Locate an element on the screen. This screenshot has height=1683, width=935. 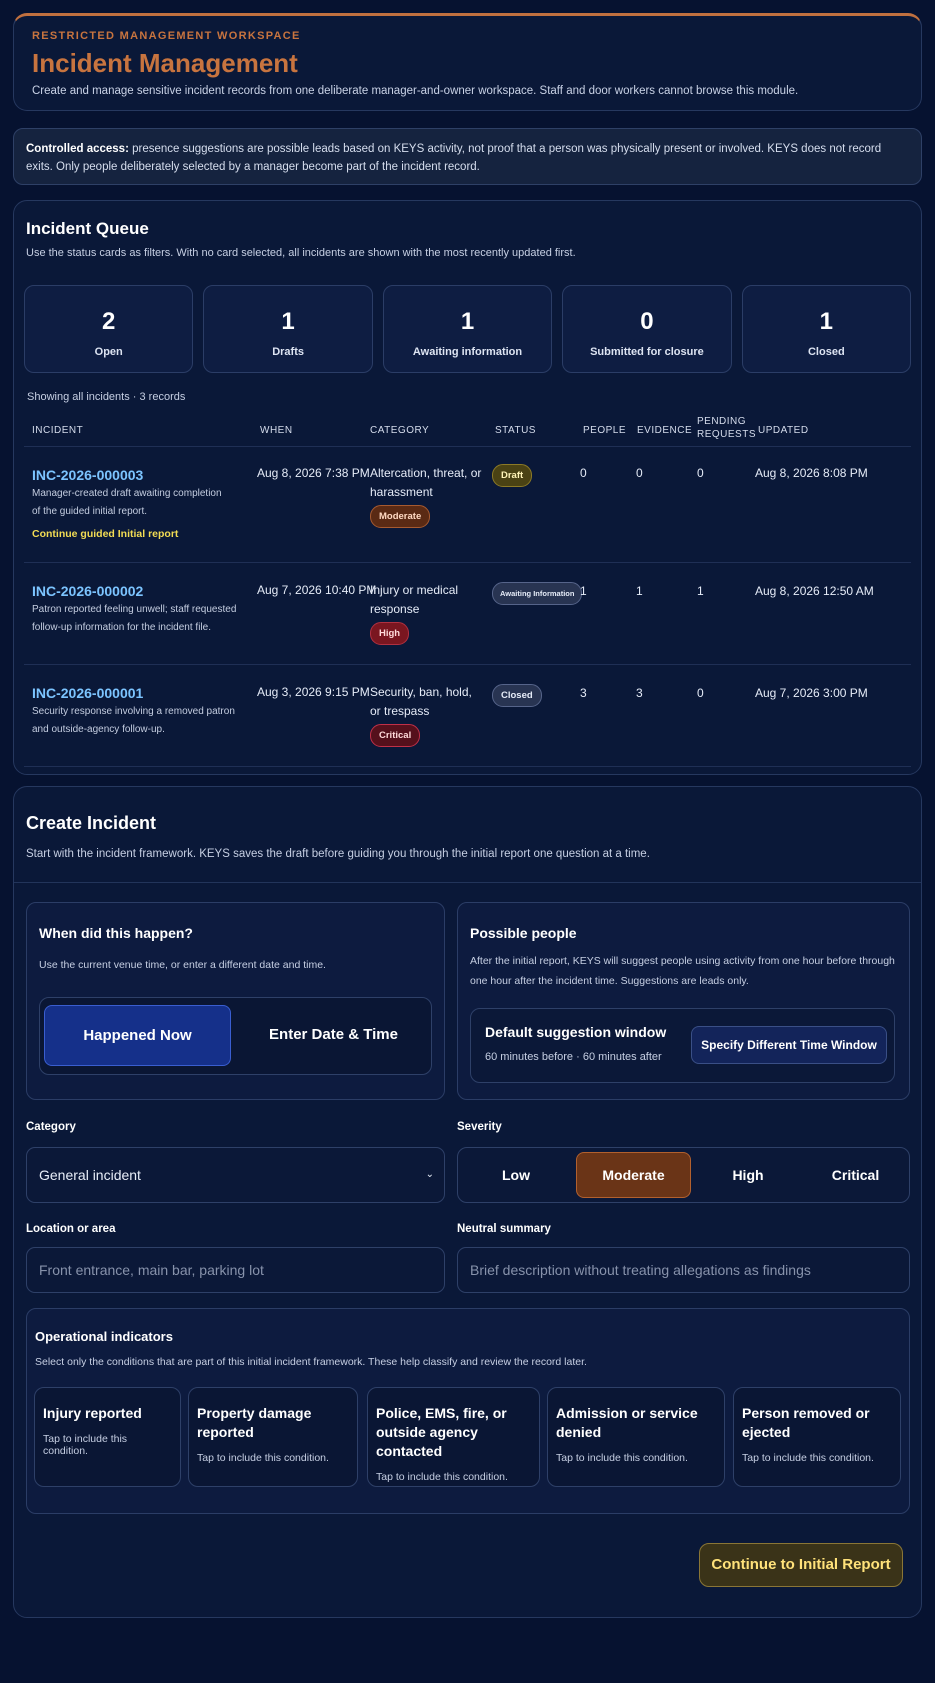
indicator-title: Admission or service denied is located at coordinates (627, 1422).